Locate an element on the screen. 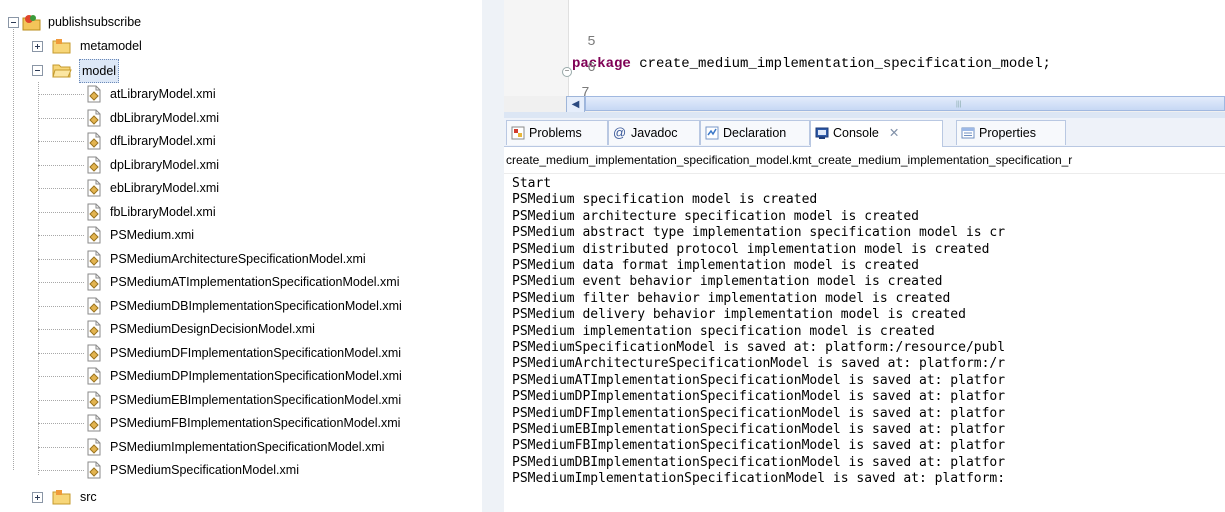  properties-icon is located at coordinates (968, 133).